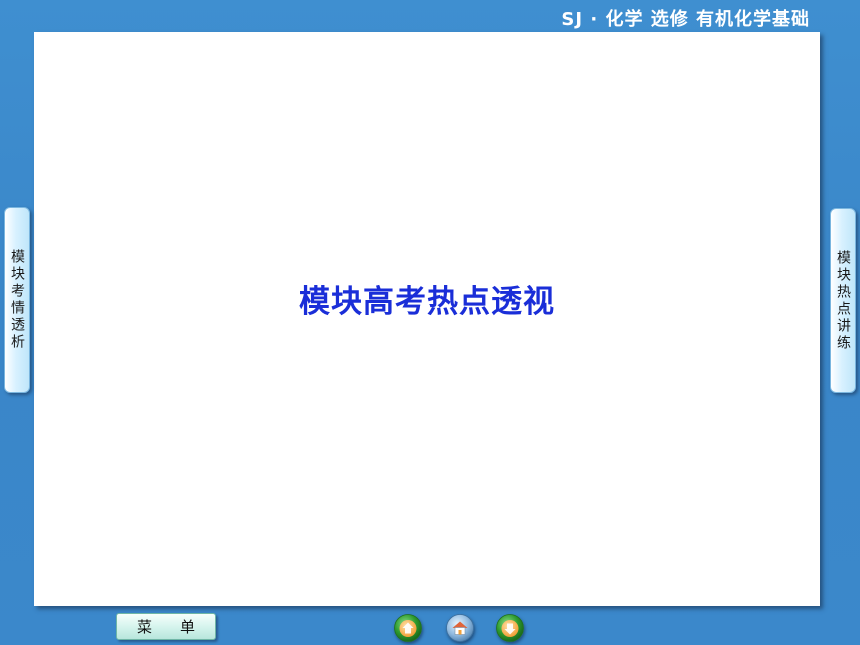  I want to click on side-tab-module-exam-analysis: 模块考情透析, so click(17, 300).